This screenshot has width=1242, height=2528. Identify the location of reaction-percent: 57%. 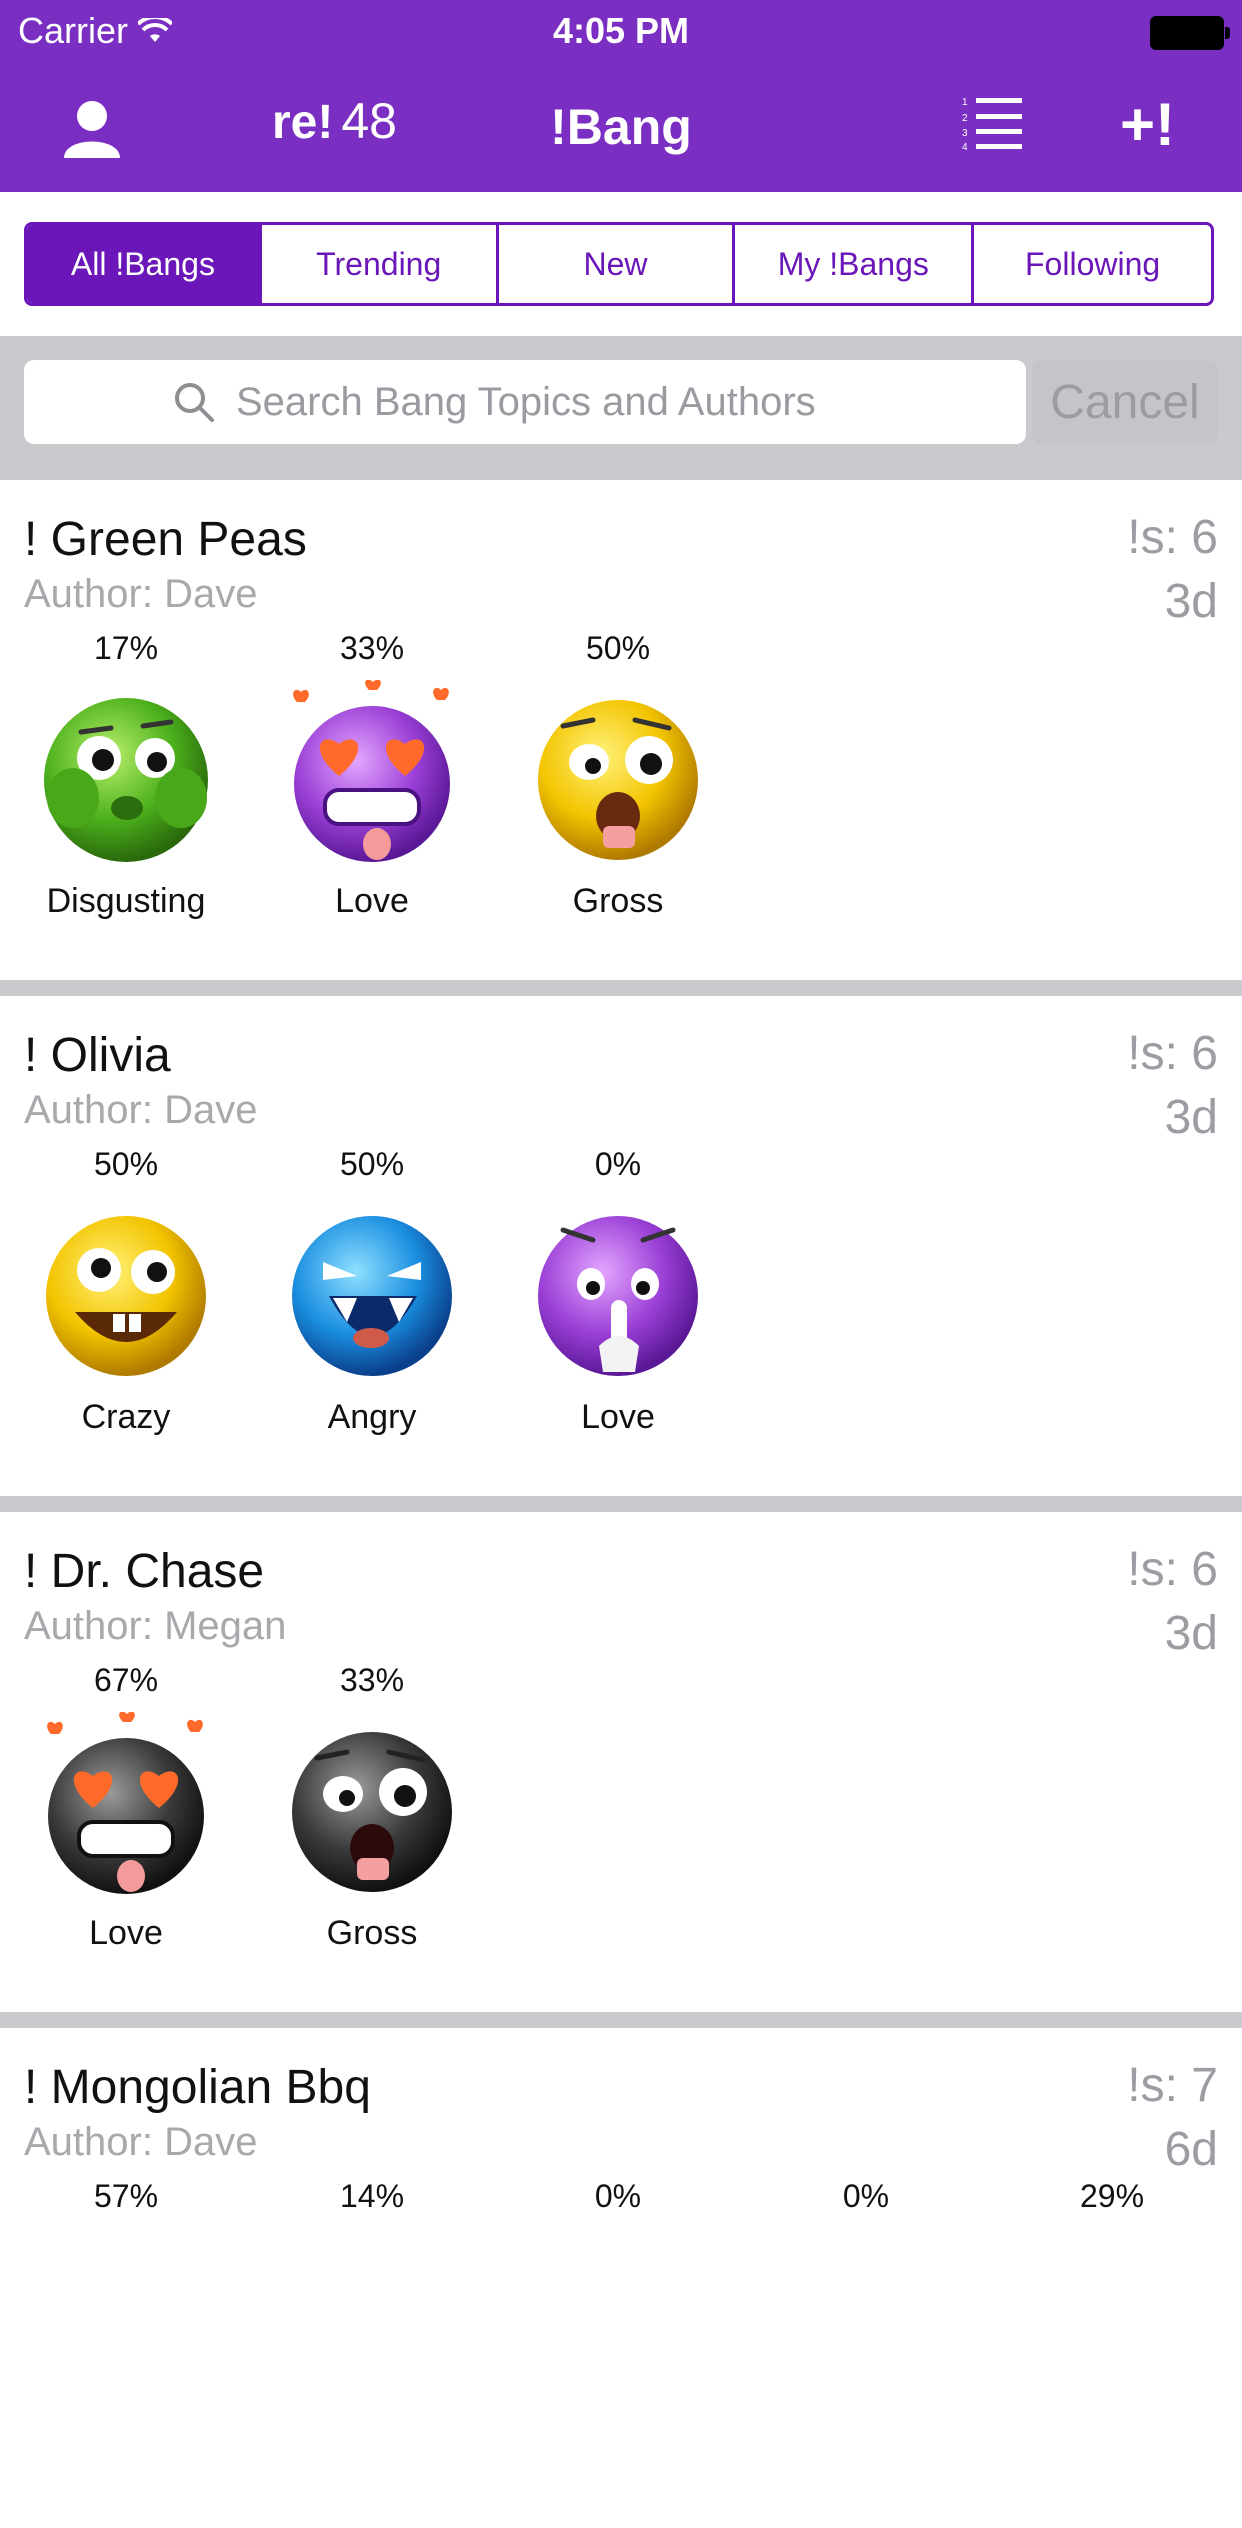
(126, 2196).